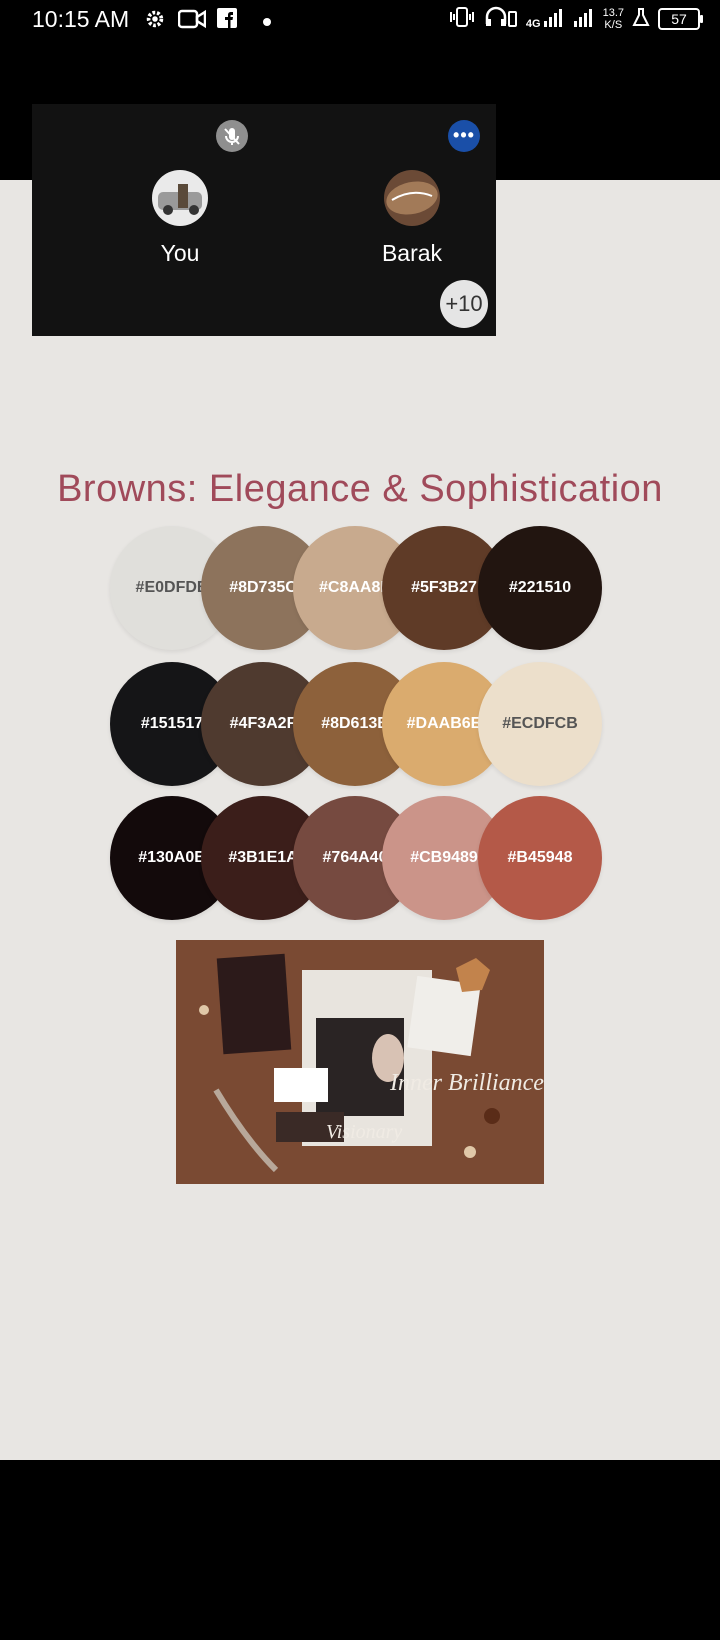  I want to click on slide-title: Browns: Elegance & Sophistication, so click(360, 489).